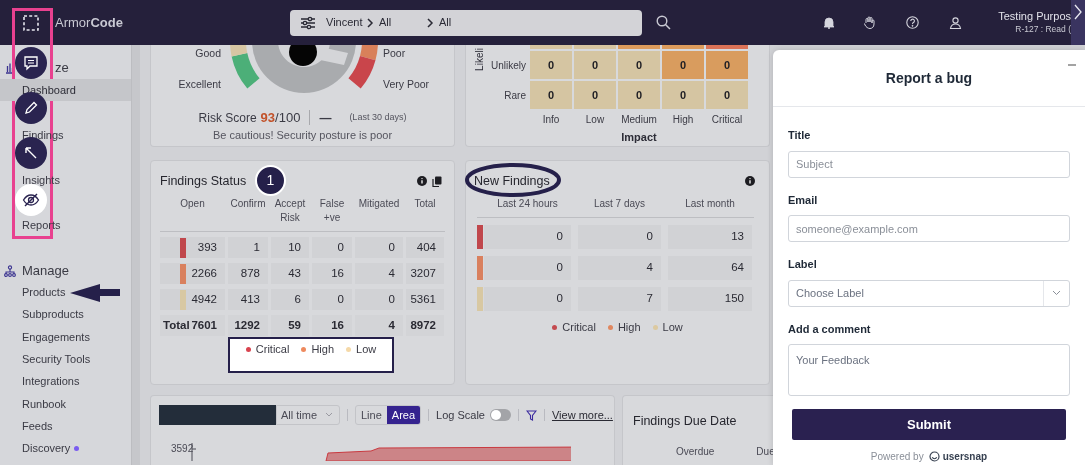  Describe the element at coordinates (965, 456) in the screenshot. I see `brand-name: usersnap` at that location.